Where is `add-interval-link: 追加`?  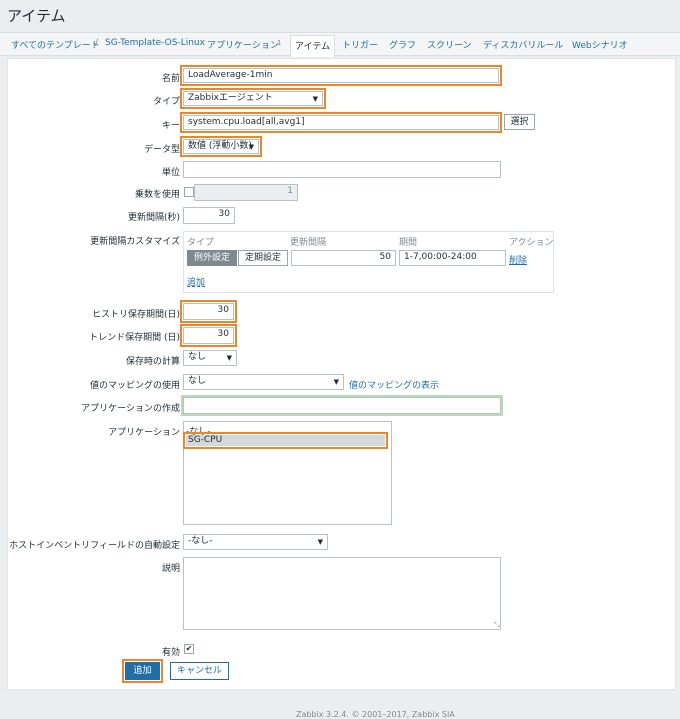
add-interval-link: 追加 is located at coordinates (196, 281).